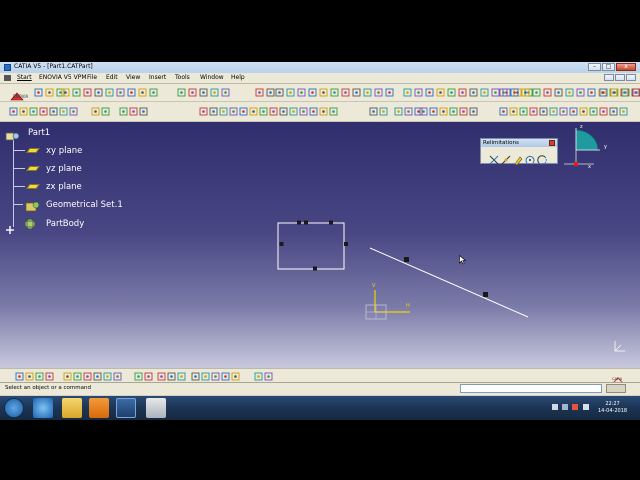  What do you see at coordinates (43, 408) in the screenshot?
I see `internet-explorer-icon` at bounding box center [43, 408].